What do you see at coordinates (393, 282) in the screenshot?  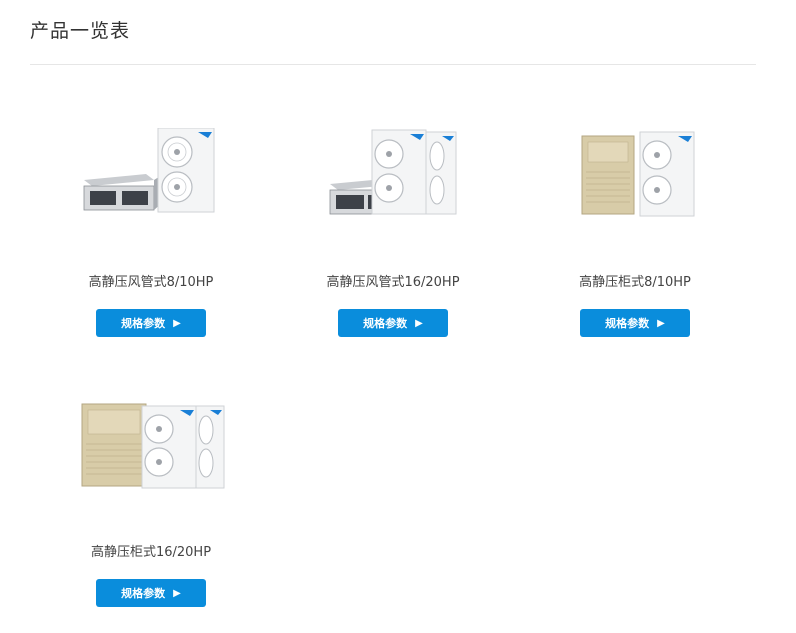 I see `product-name: 高静压风管式16/20HP` at bounding box center [393, 282].